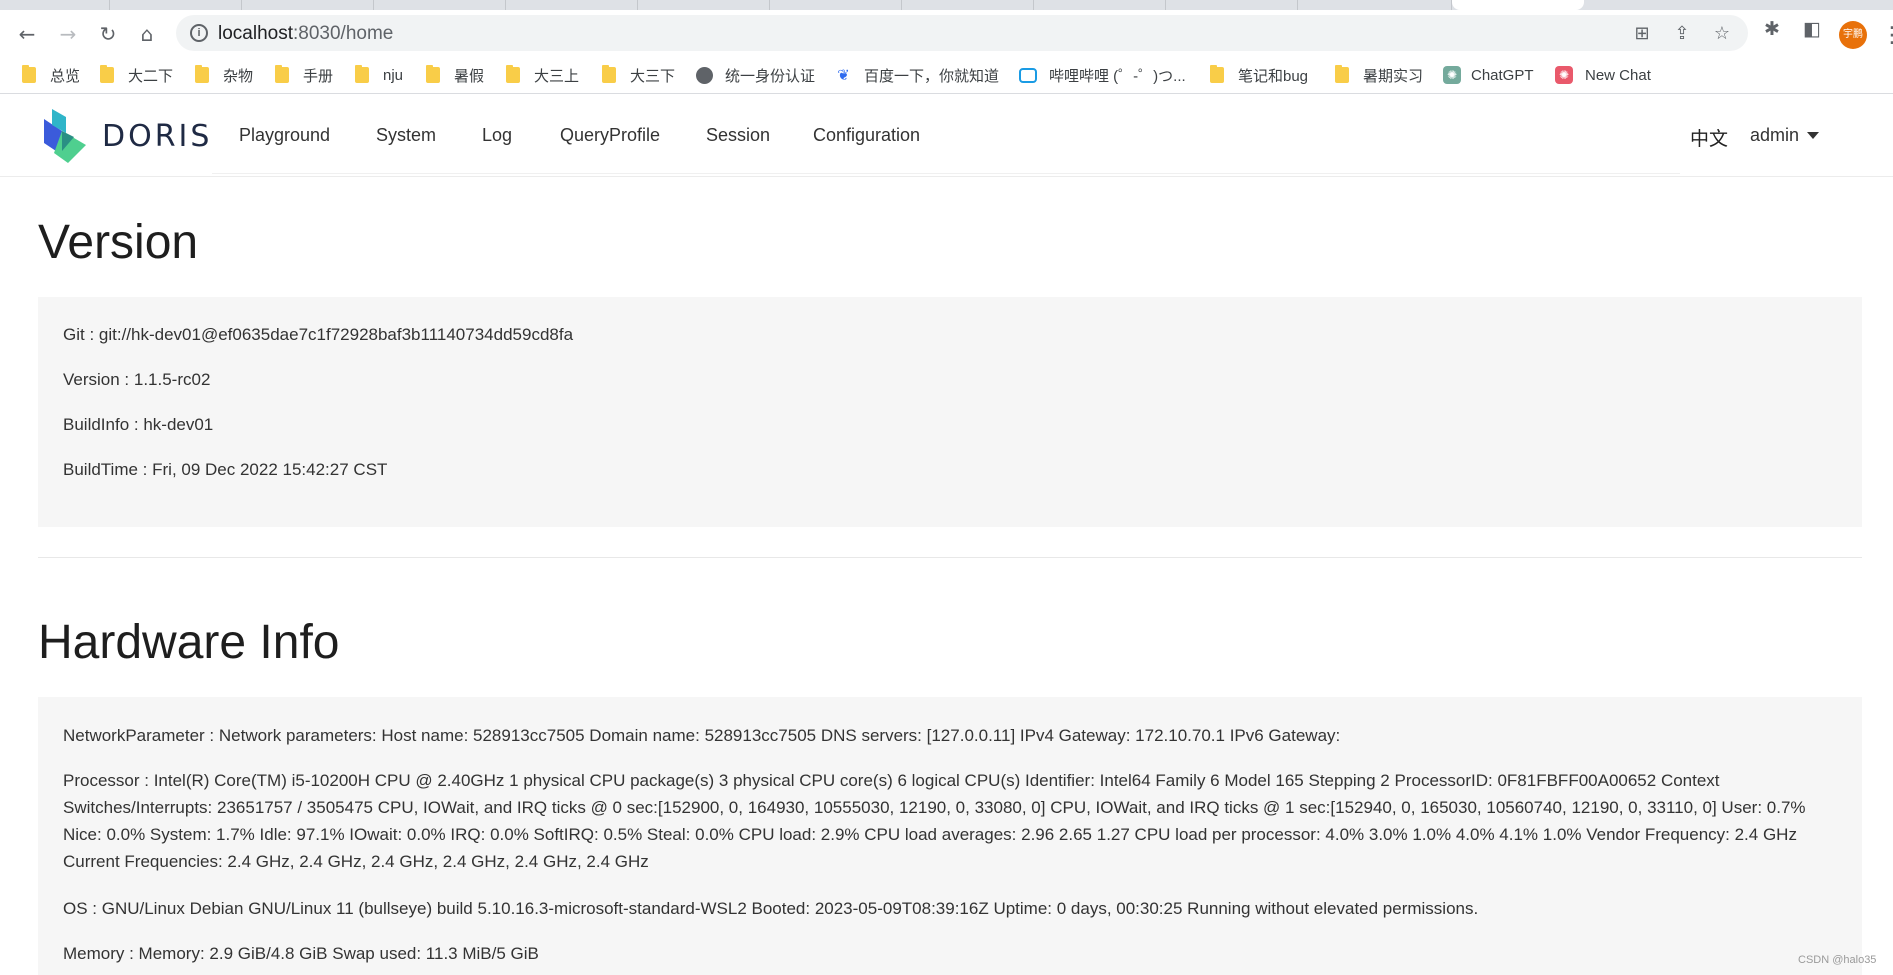 The width and height of the screenshot is (1893, 975). Describe the element at coordinates (1812, 31) in the screenshot. I see `side-panel-icon: ◧` at that location.